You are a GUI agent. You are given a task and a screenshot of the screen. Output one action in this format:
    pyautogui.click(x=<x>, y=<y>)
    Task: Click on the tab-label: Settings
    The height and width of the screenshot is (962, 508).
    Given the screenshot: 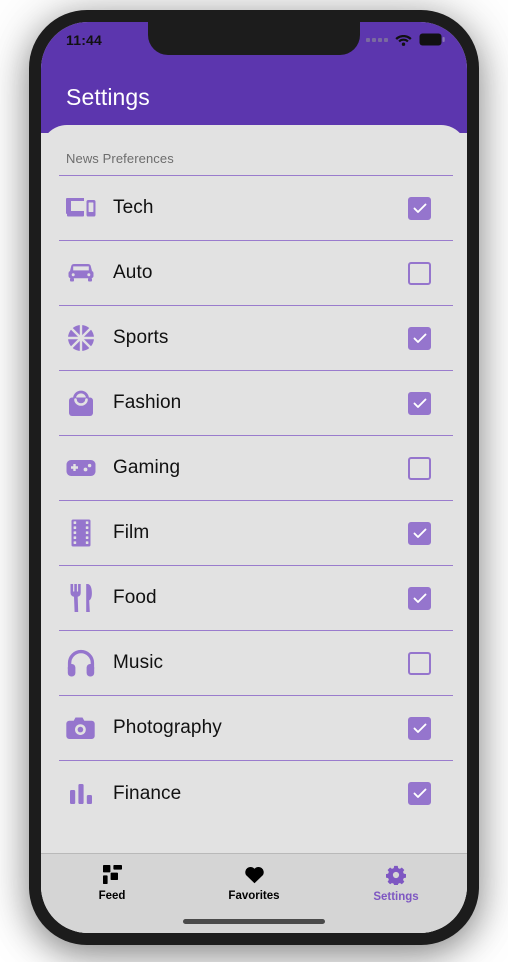 What is the action you would take?
    pyautogui.click(x=396, y=897)
    